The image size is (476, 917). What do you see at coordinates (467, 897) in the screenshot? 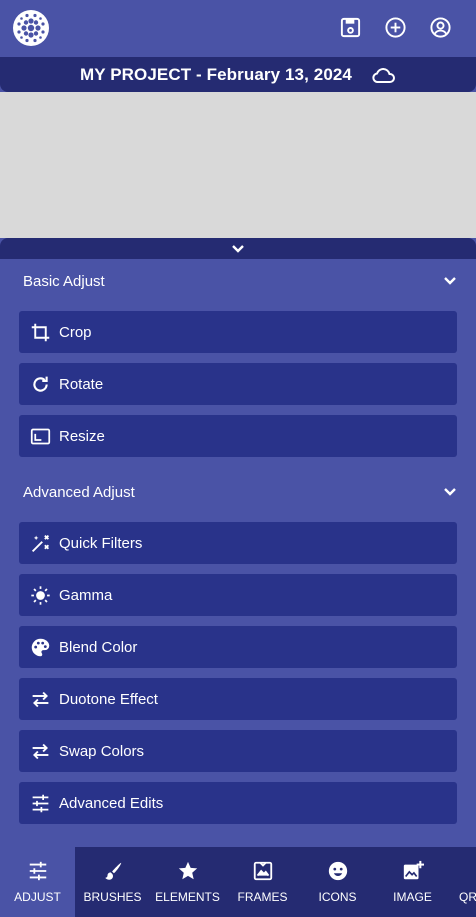
I see `nav-label: QR` at bounding box center [467, 897].